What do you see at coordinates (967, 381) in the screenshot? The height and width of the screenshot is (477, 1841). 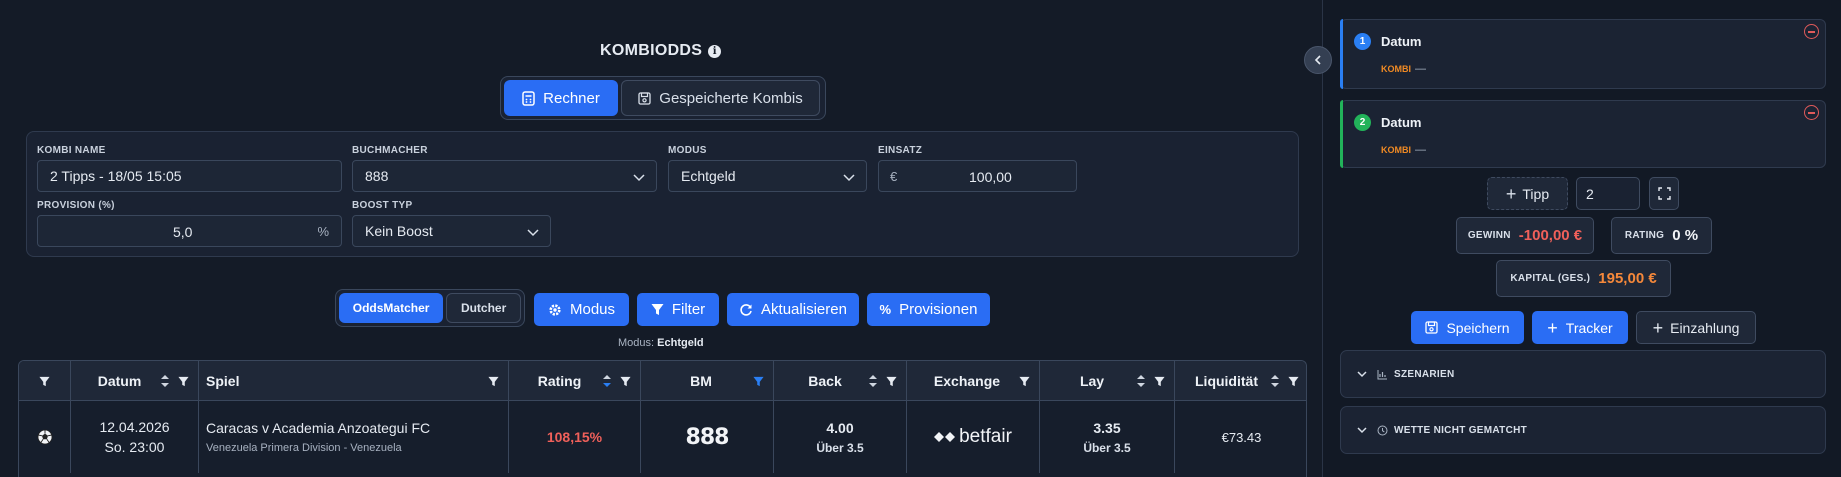 I see `col-exchange-label: Exchange` at bounding box center [967, 381].